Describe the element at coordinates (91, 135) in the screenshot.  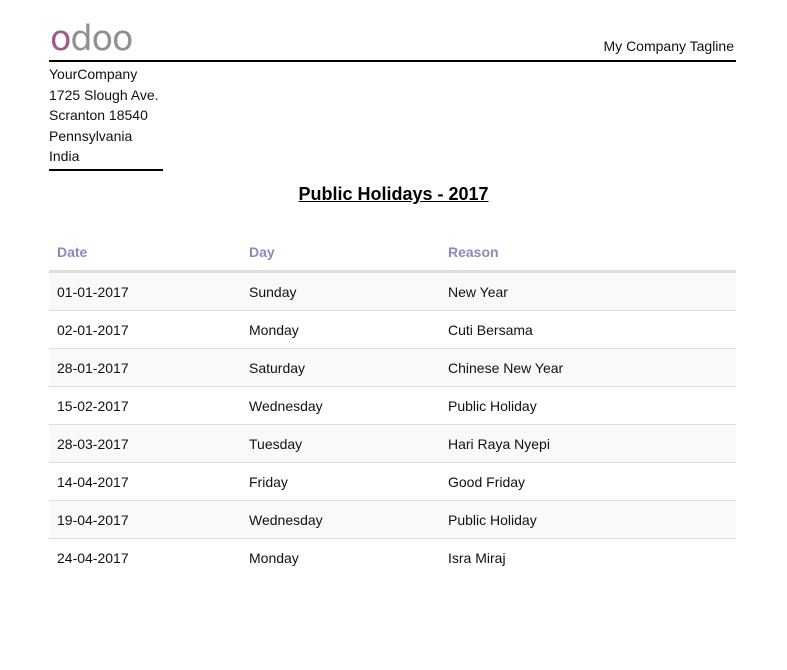
I see `address-state: Pennsylvania` at that location.